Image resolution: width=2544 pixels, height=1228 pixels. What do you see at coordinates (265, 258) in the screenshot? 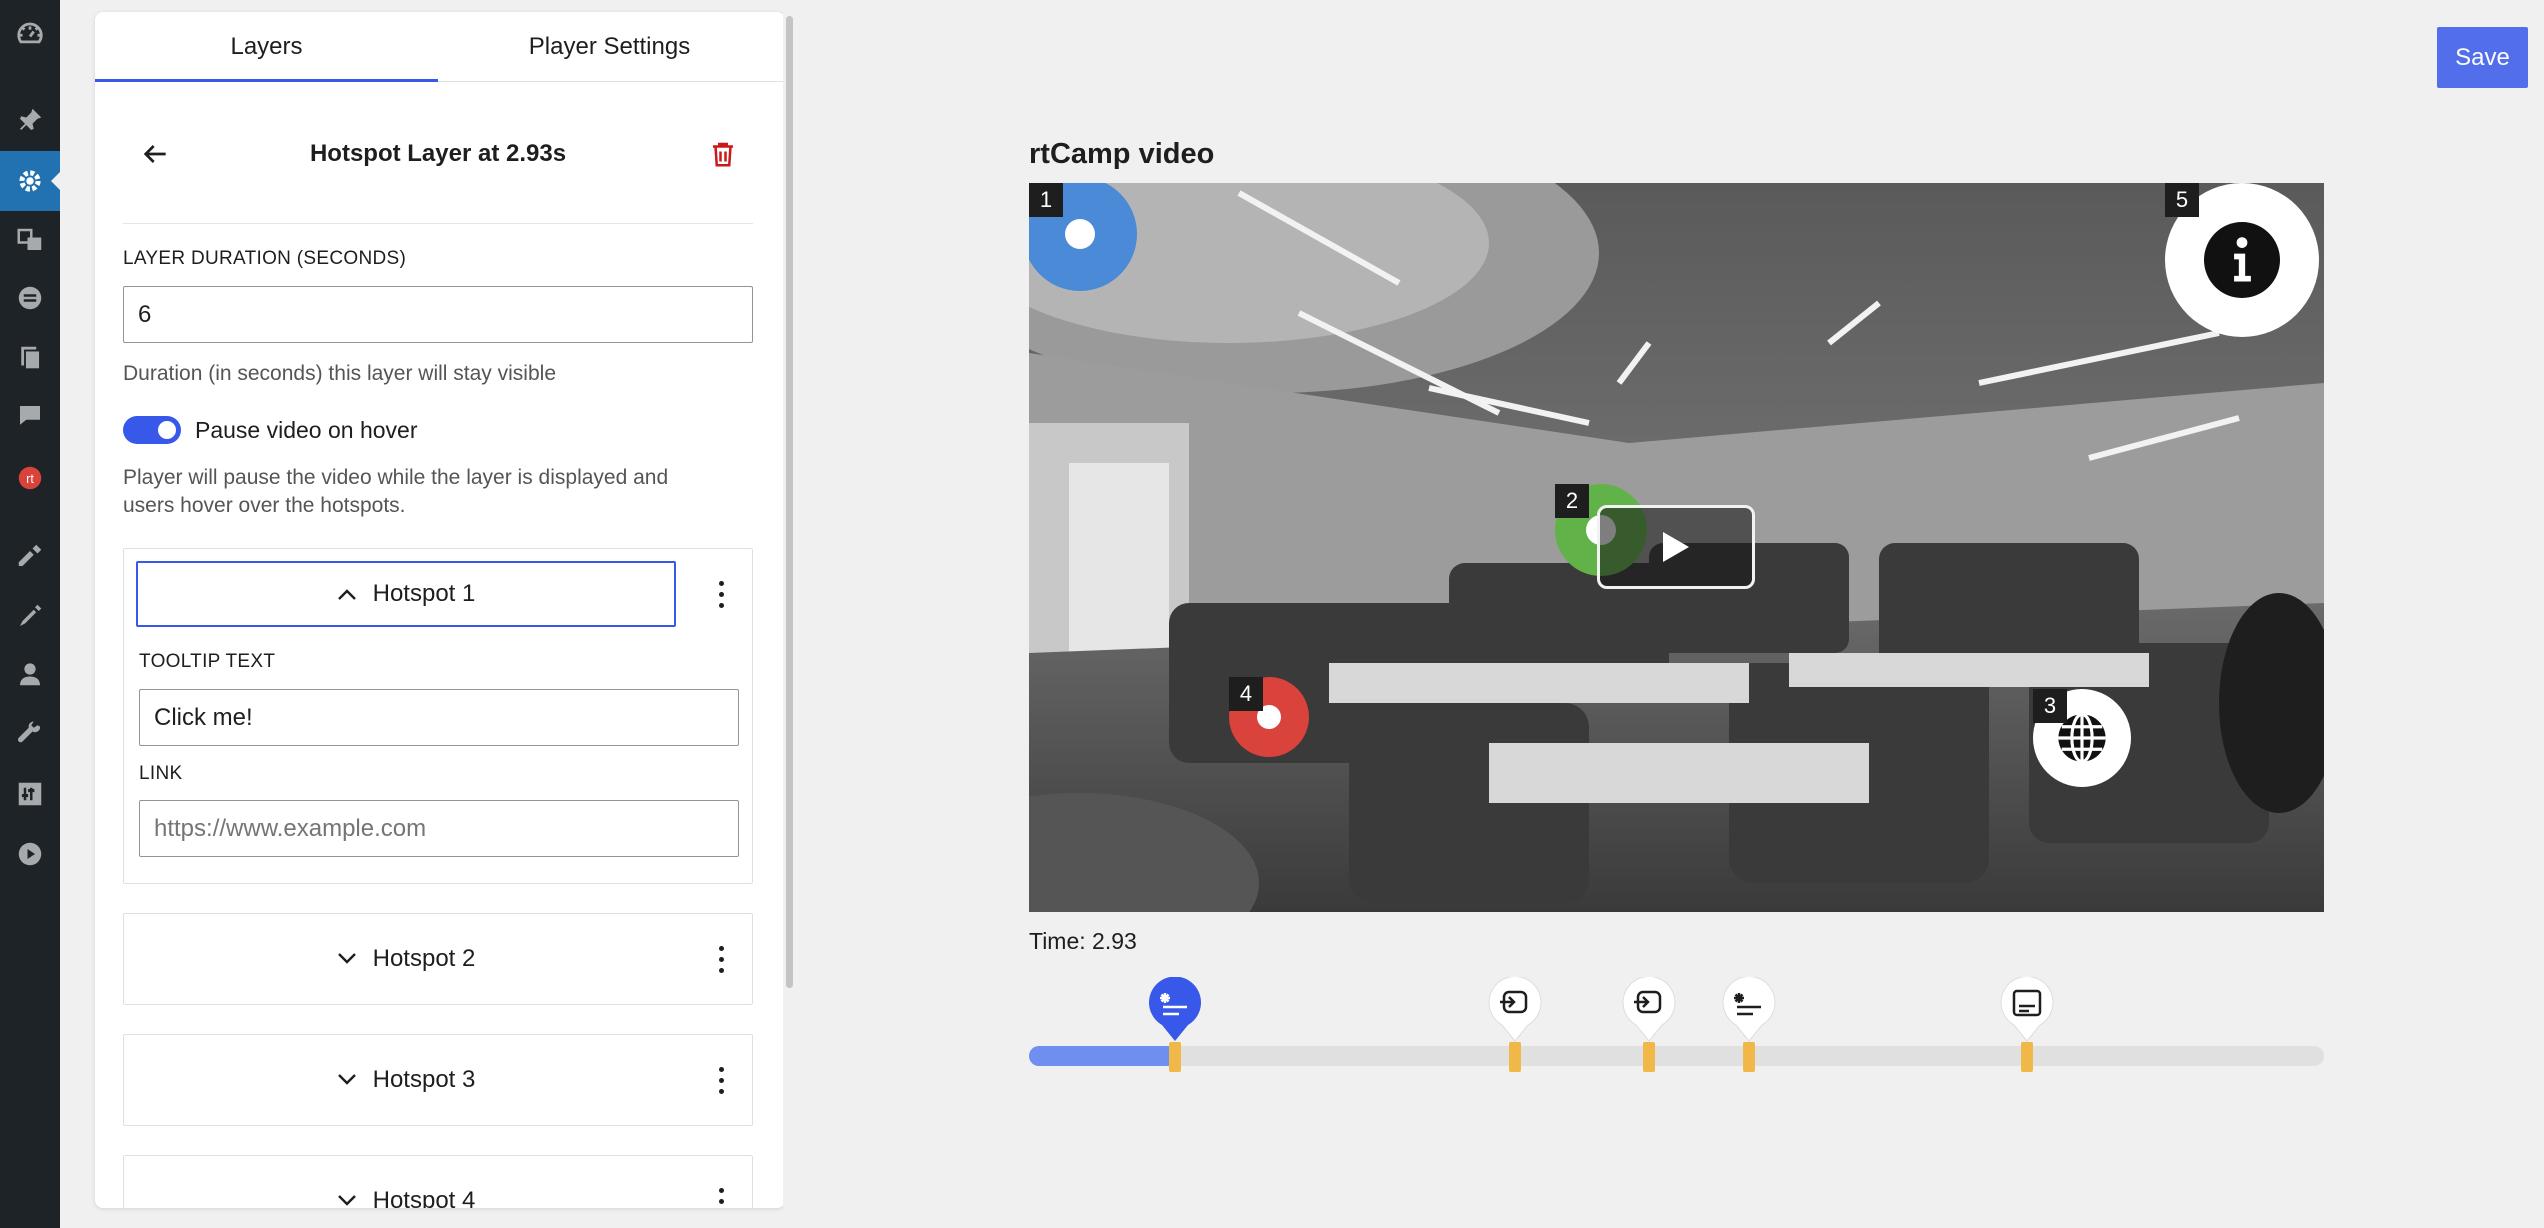
I see `duration-label: LAYER DURATION (SECONDS)` at bounding box center [265, 258].